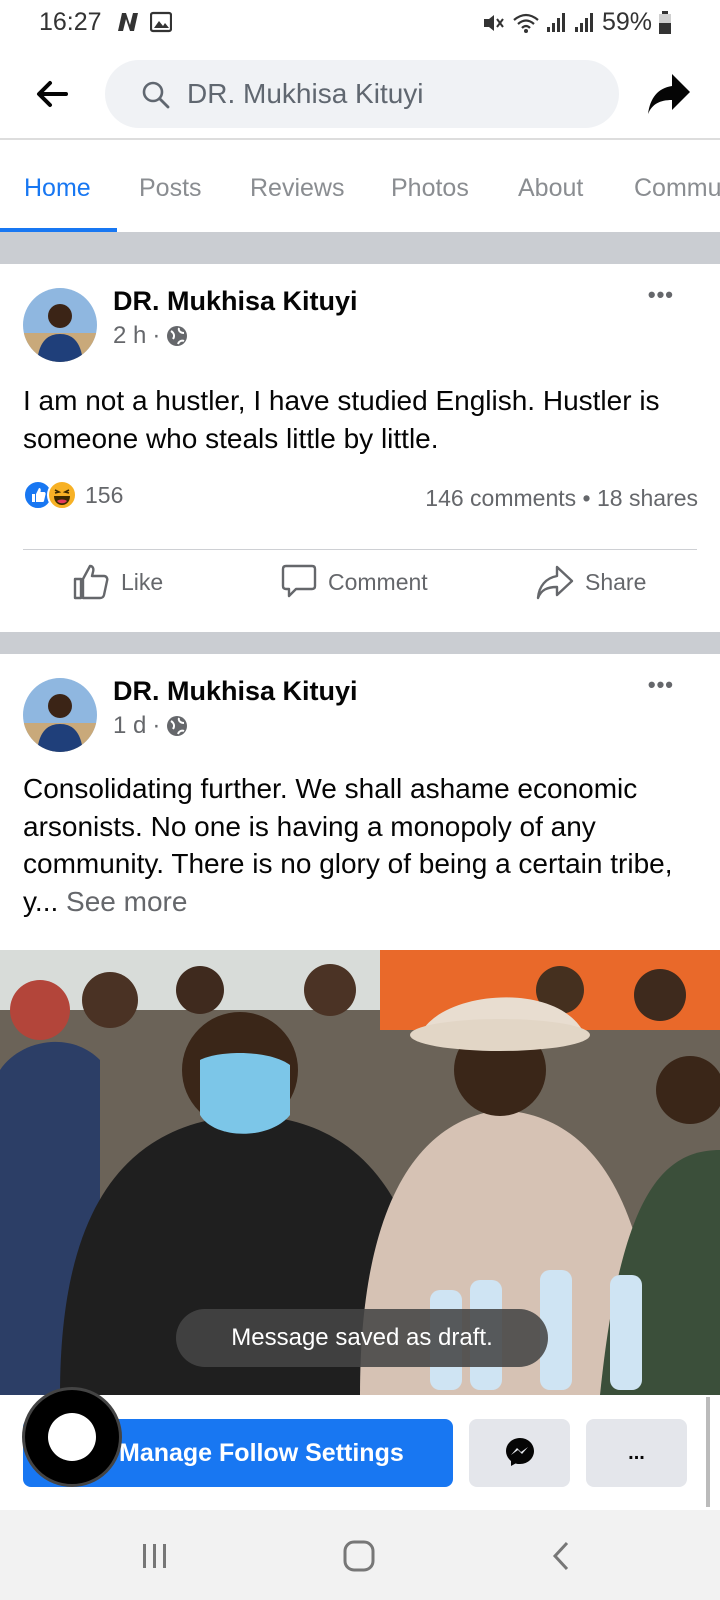 Image resolution: width=720 pixels, height=1600 pixels. Describe the element at coordinates (104, 494) in the screenshot. I see `reaction-count: 156` at that location.